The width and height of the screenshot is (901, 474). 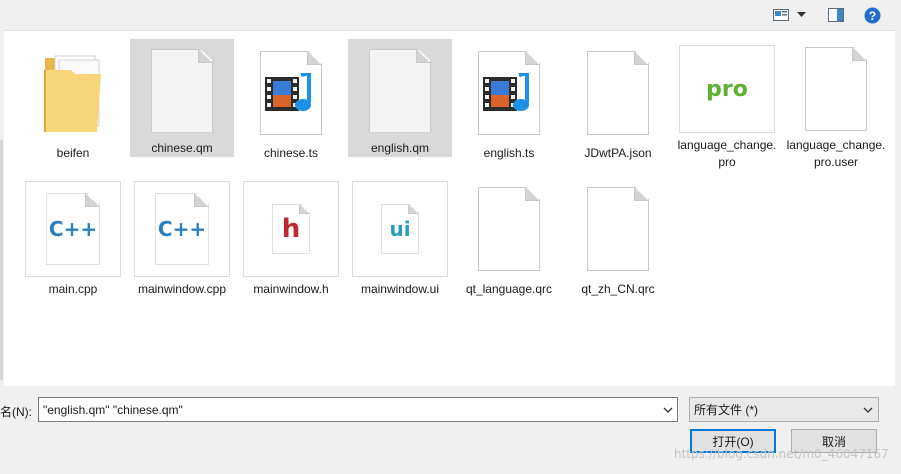 I want to click on file-item-main-cpp: C++ main.cpp, so click(x=73, y=241).